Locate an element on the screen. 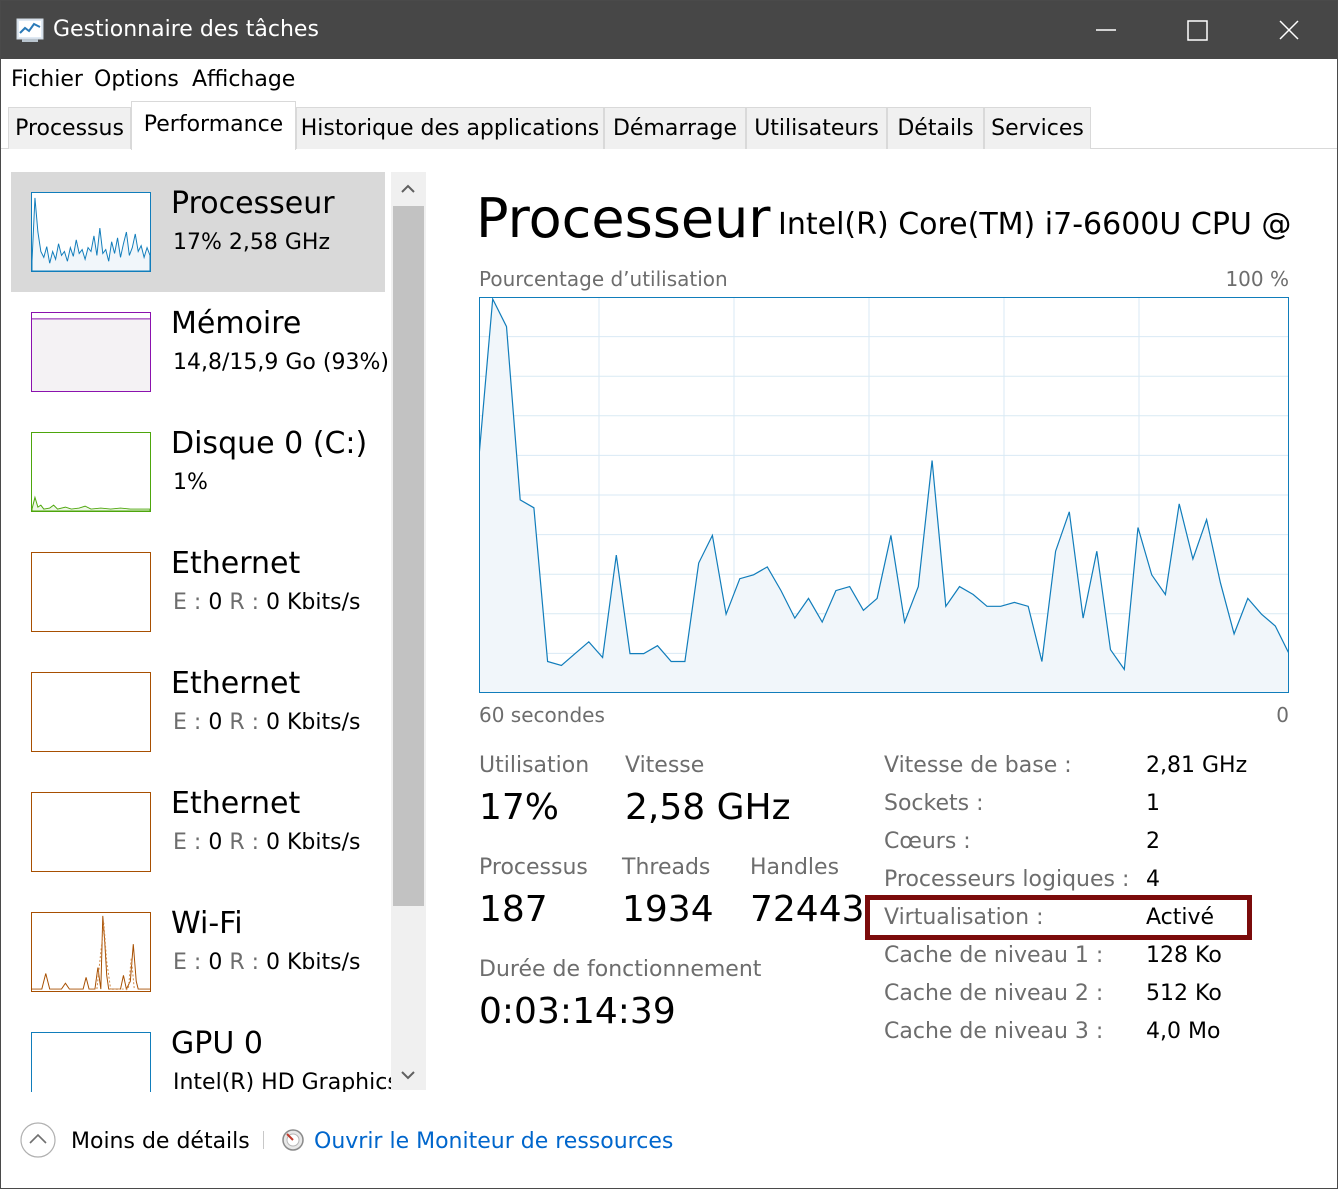 The image size is (1338, 1189). info-value-cores: 2 is located at coordinates (1153, 841).